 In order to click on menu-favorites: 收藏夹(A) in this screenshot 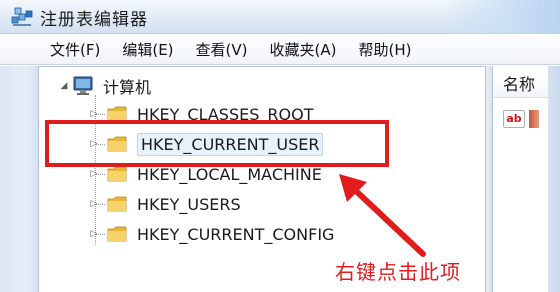, I will do `click(303, 49)`.